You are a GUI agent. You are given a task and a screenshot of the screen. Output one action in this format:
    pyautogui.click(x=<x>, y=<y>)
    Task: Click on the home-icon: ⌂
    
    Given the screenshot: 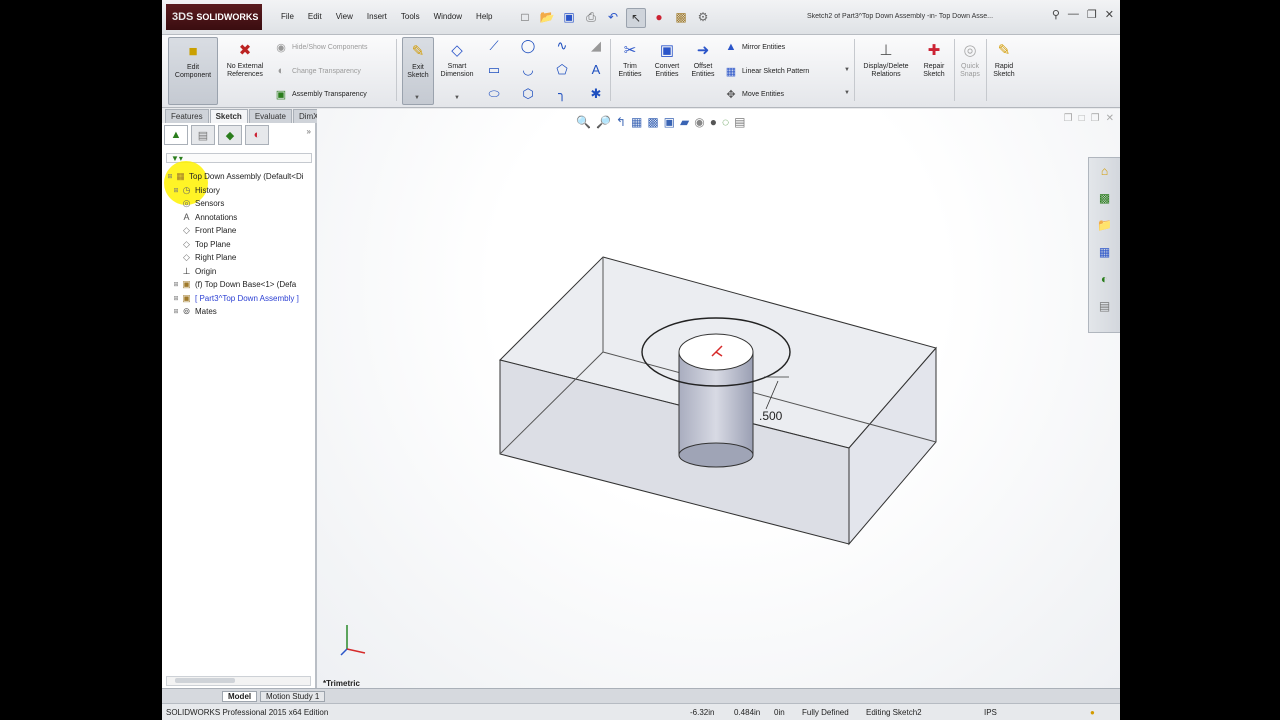 What is the action you would take?
    pyautogui.click(x=1104, y=171)
    